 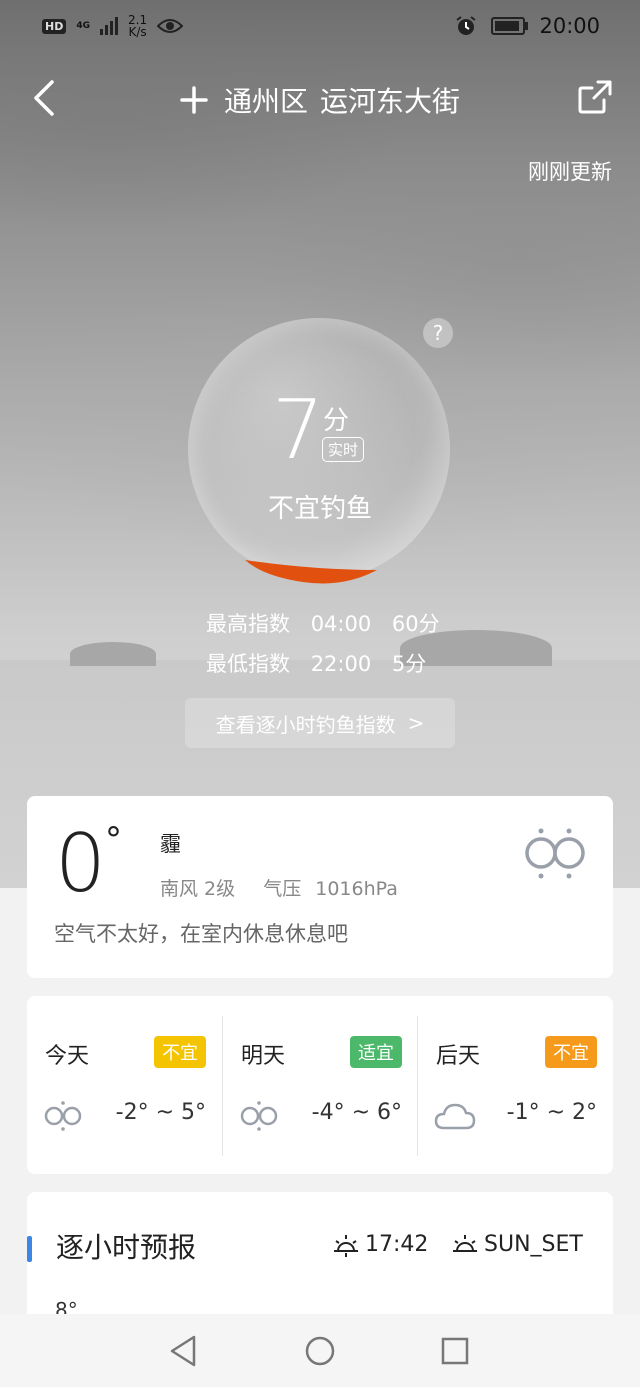 I want to click on forecast-day: 今天 不宜 -2° ~ 5°, so click(x=124, y=1085).